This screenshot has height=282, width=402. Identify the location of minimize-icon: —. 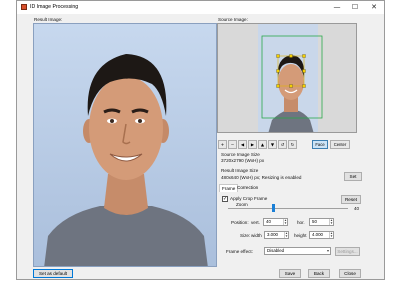
(337, 7).